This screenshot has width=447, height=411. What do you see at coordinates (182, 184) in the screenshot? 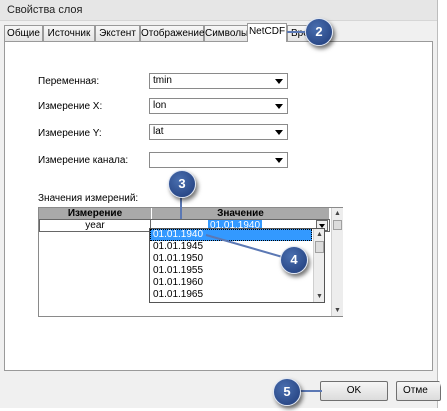
I see `callout-badge-3: 3` at bounding box center [182, 184].